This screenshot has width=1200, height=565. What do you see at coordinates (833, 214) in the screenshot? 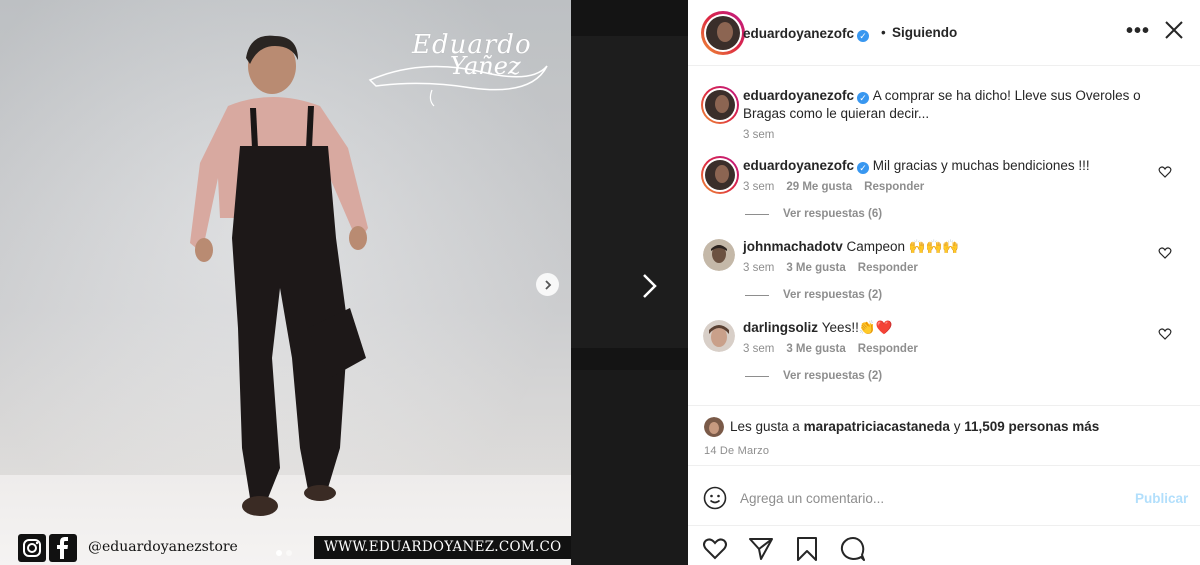
I see `view-replies-label: Ver respuestas (6)` at bounding box center [833, 214].